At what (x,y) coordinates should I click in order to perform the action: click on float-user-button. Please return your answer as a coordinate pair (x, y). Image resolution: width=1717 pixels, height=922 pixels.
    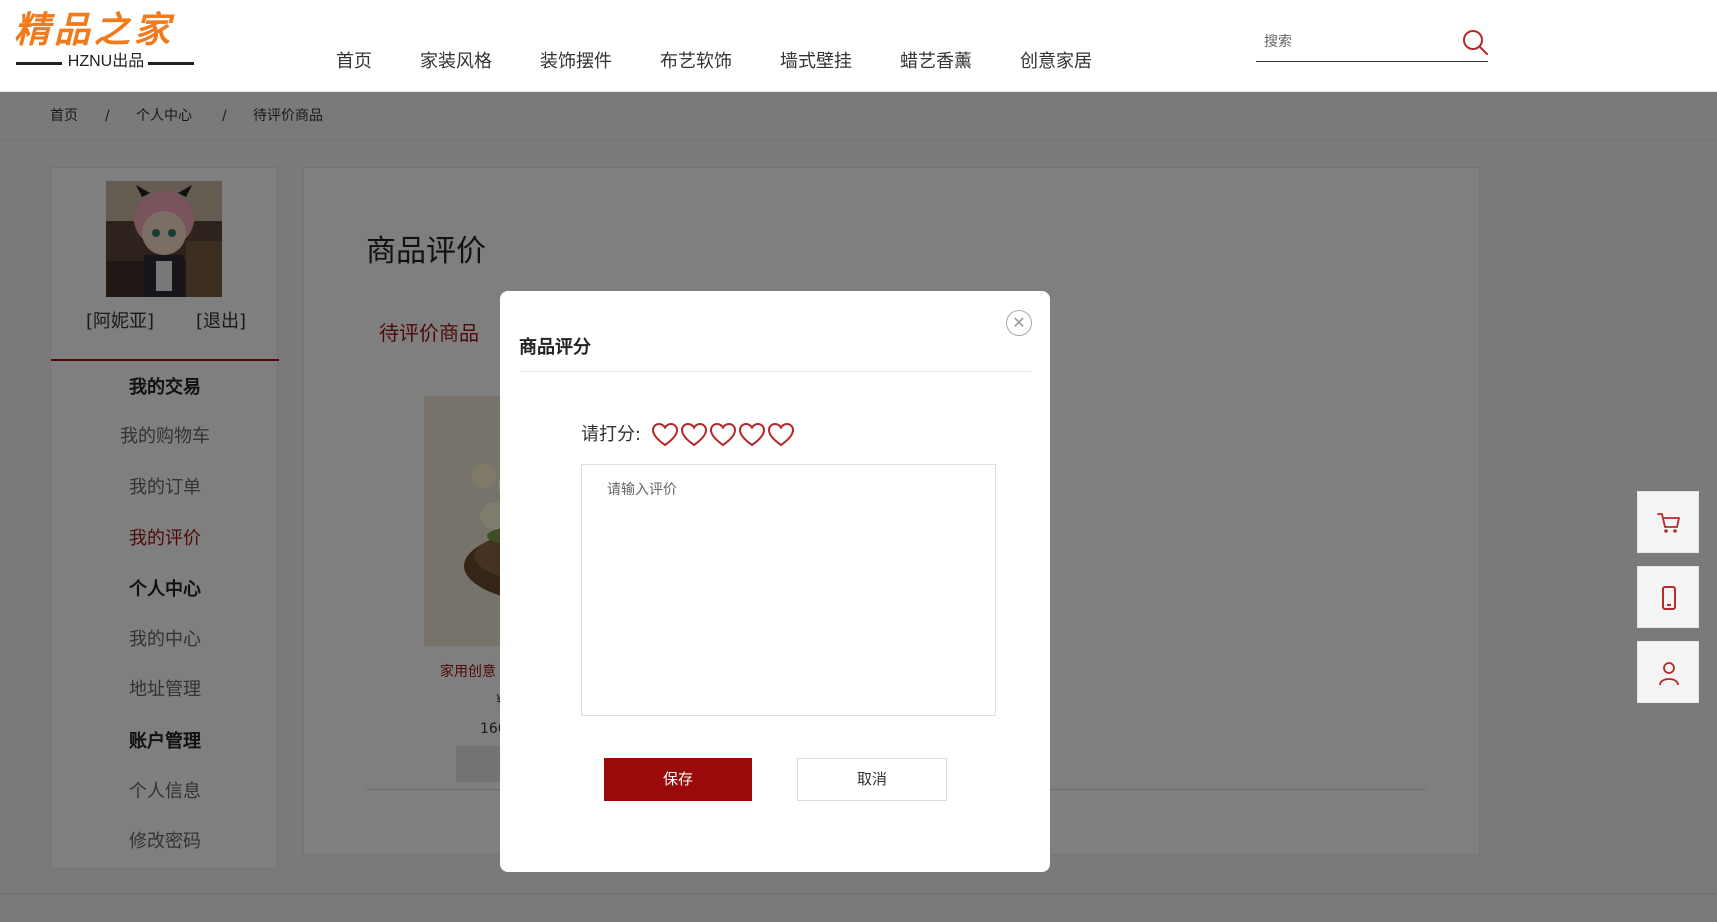
    Looking at the image, I should click on (1668, 672).